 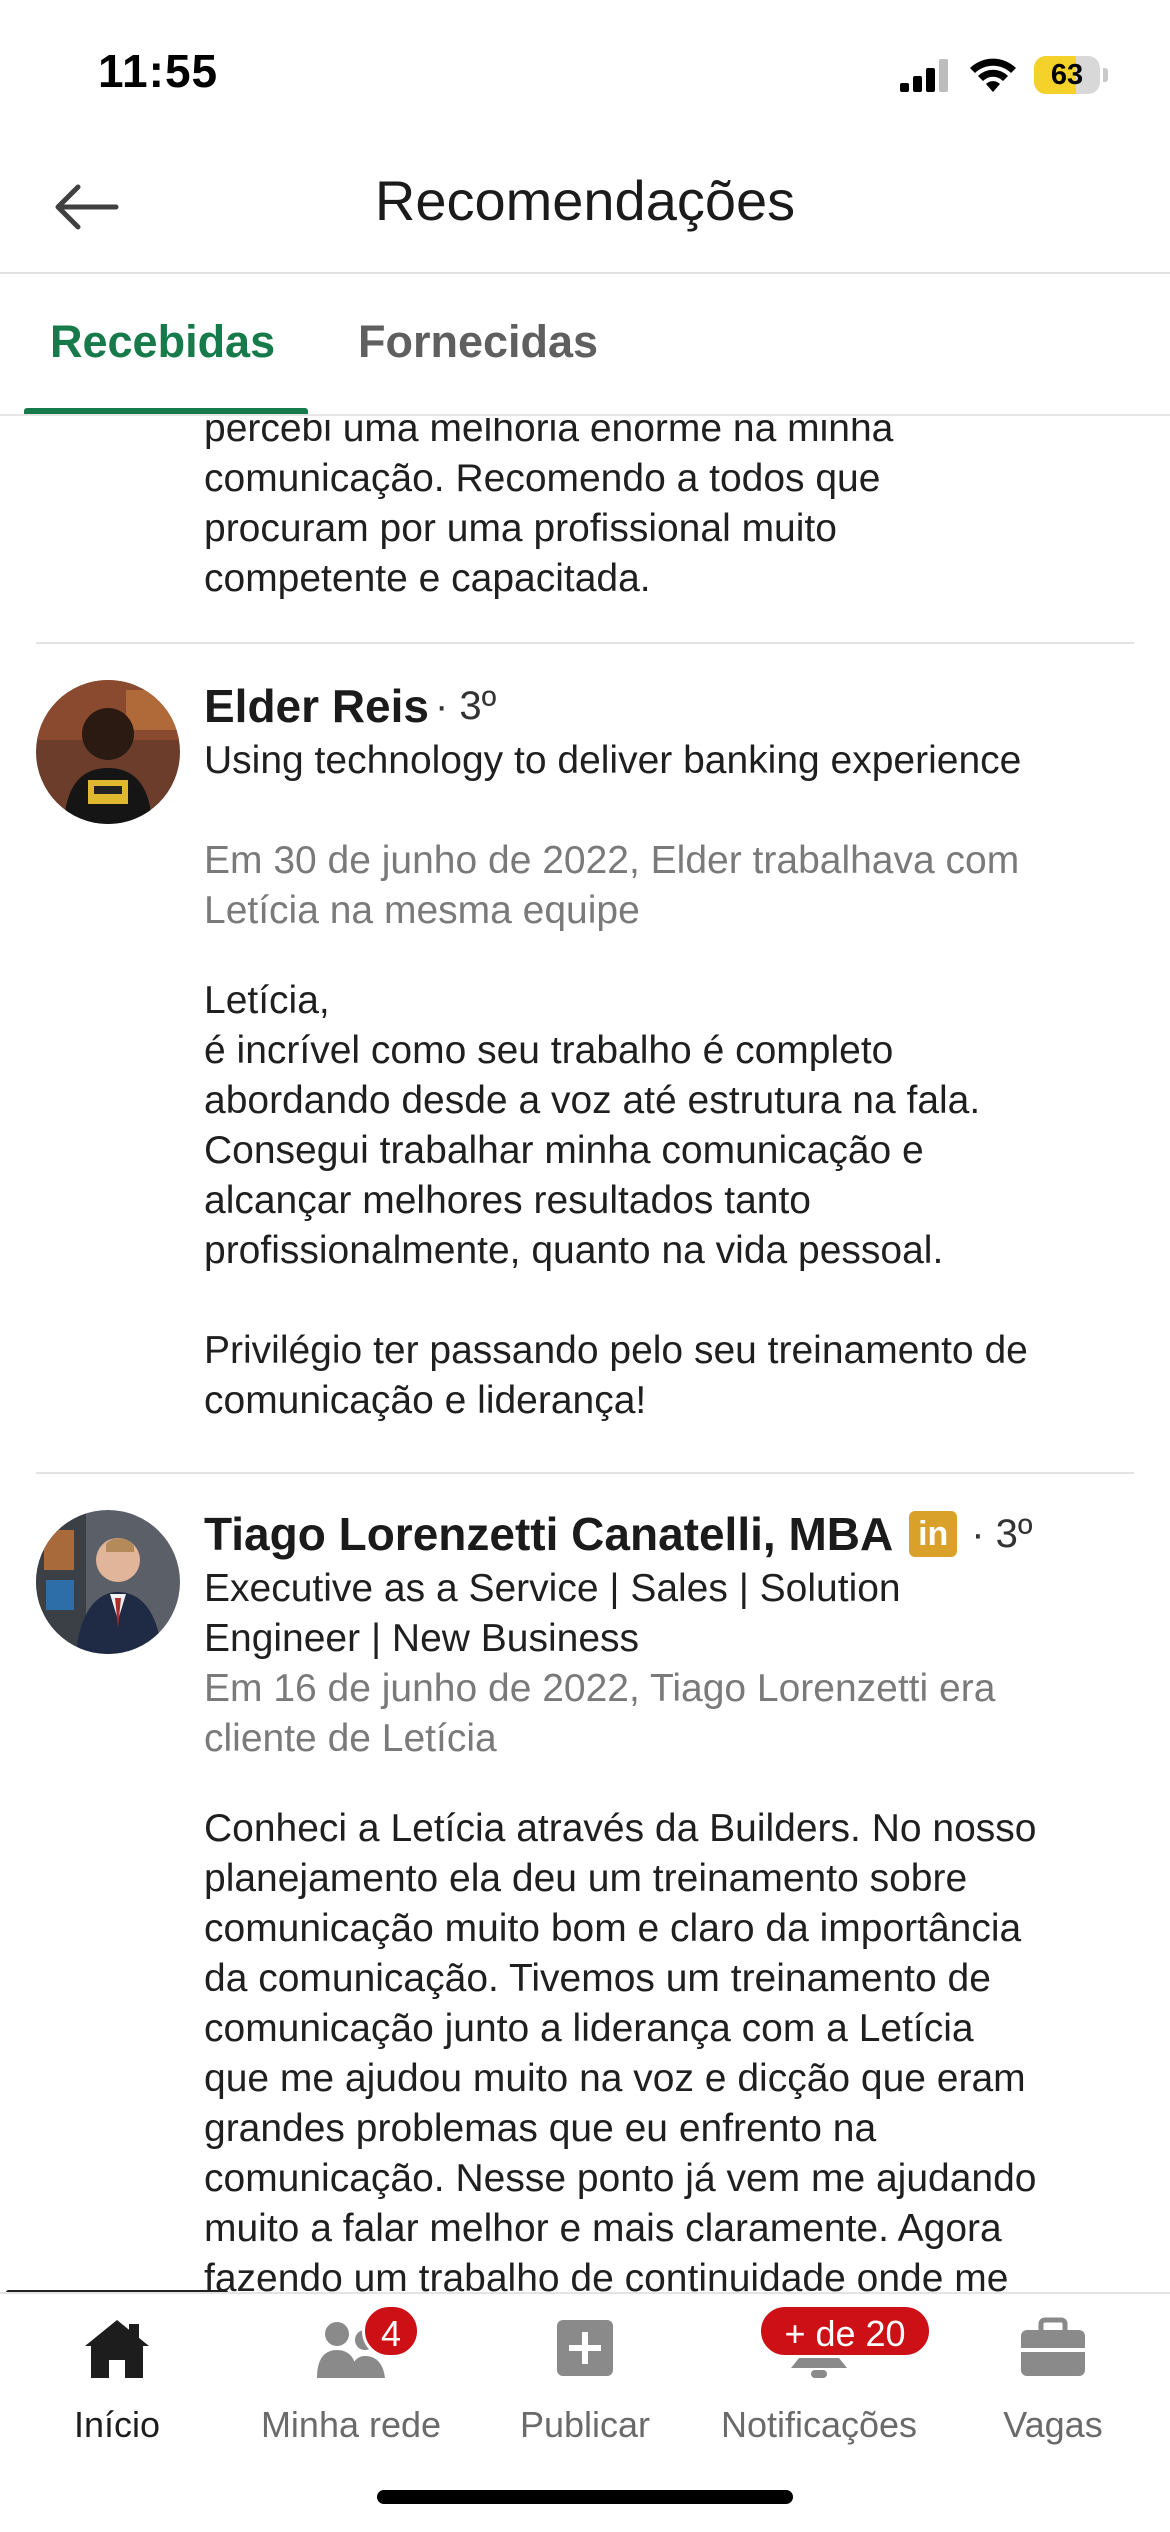 What do you see at coordinates (924, 75) in the screenshot?
I see `cellular-signal-icon` at bounding box center [924, 75].